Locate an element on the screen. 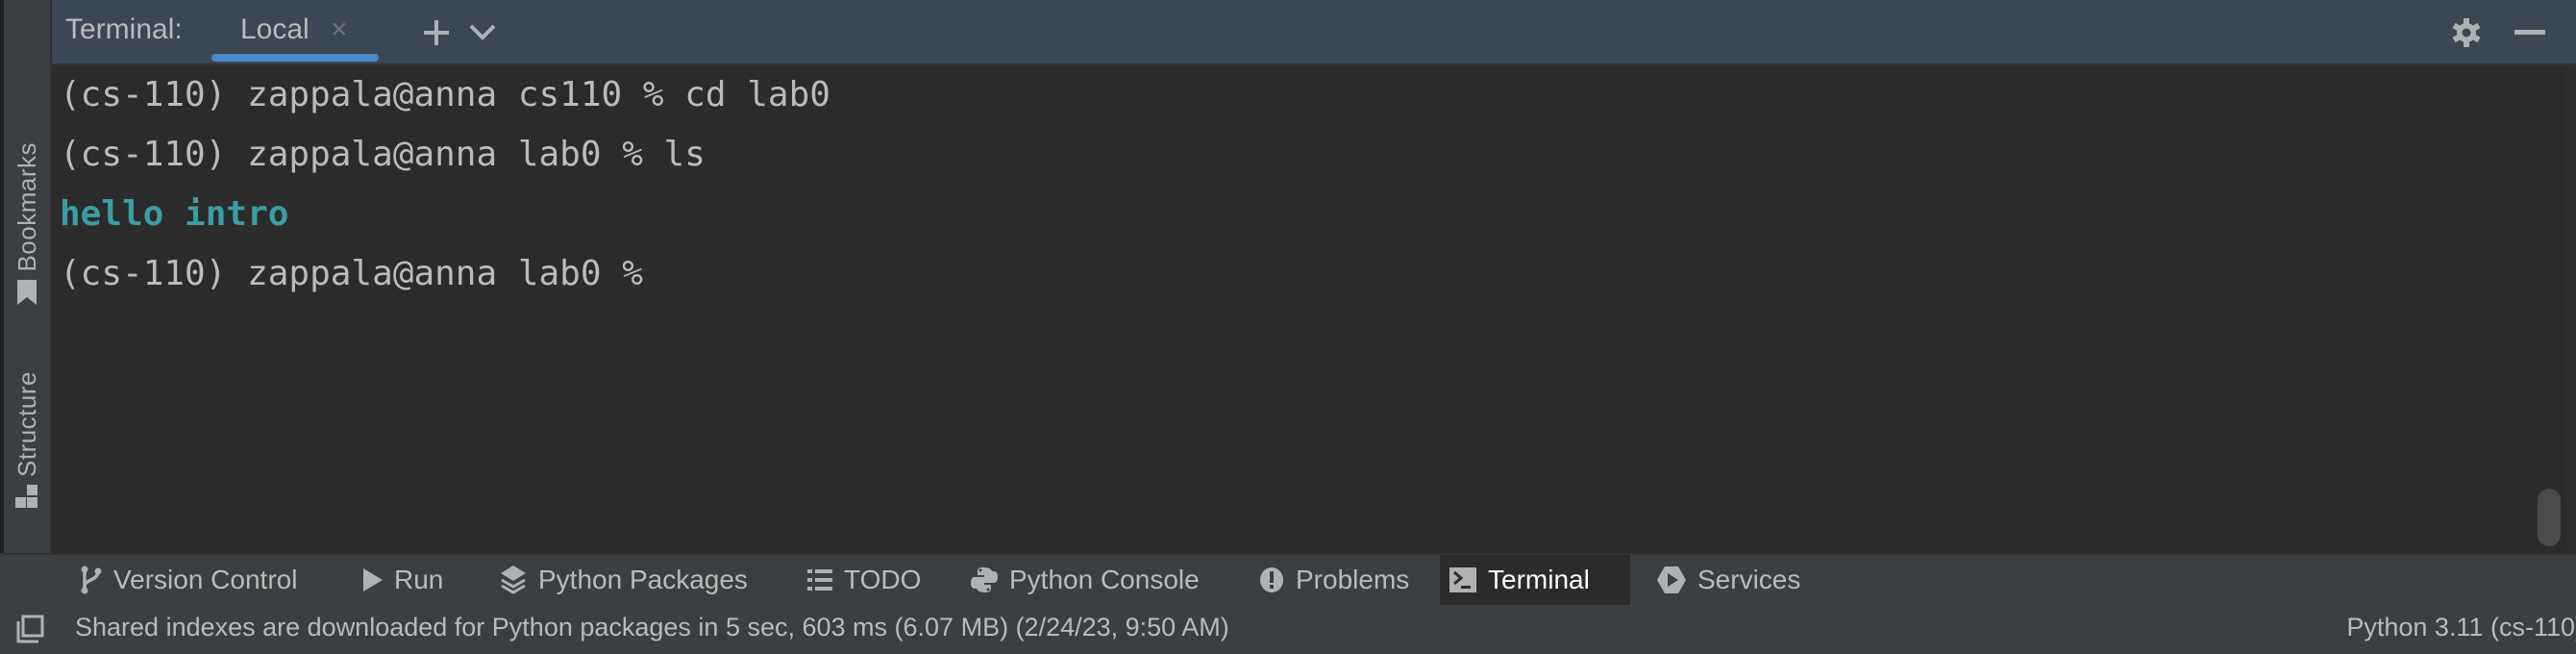 This screenshot has width=2576, height=654. tool-window-python-packages: Python Packages is located at coordinates (624, 580).